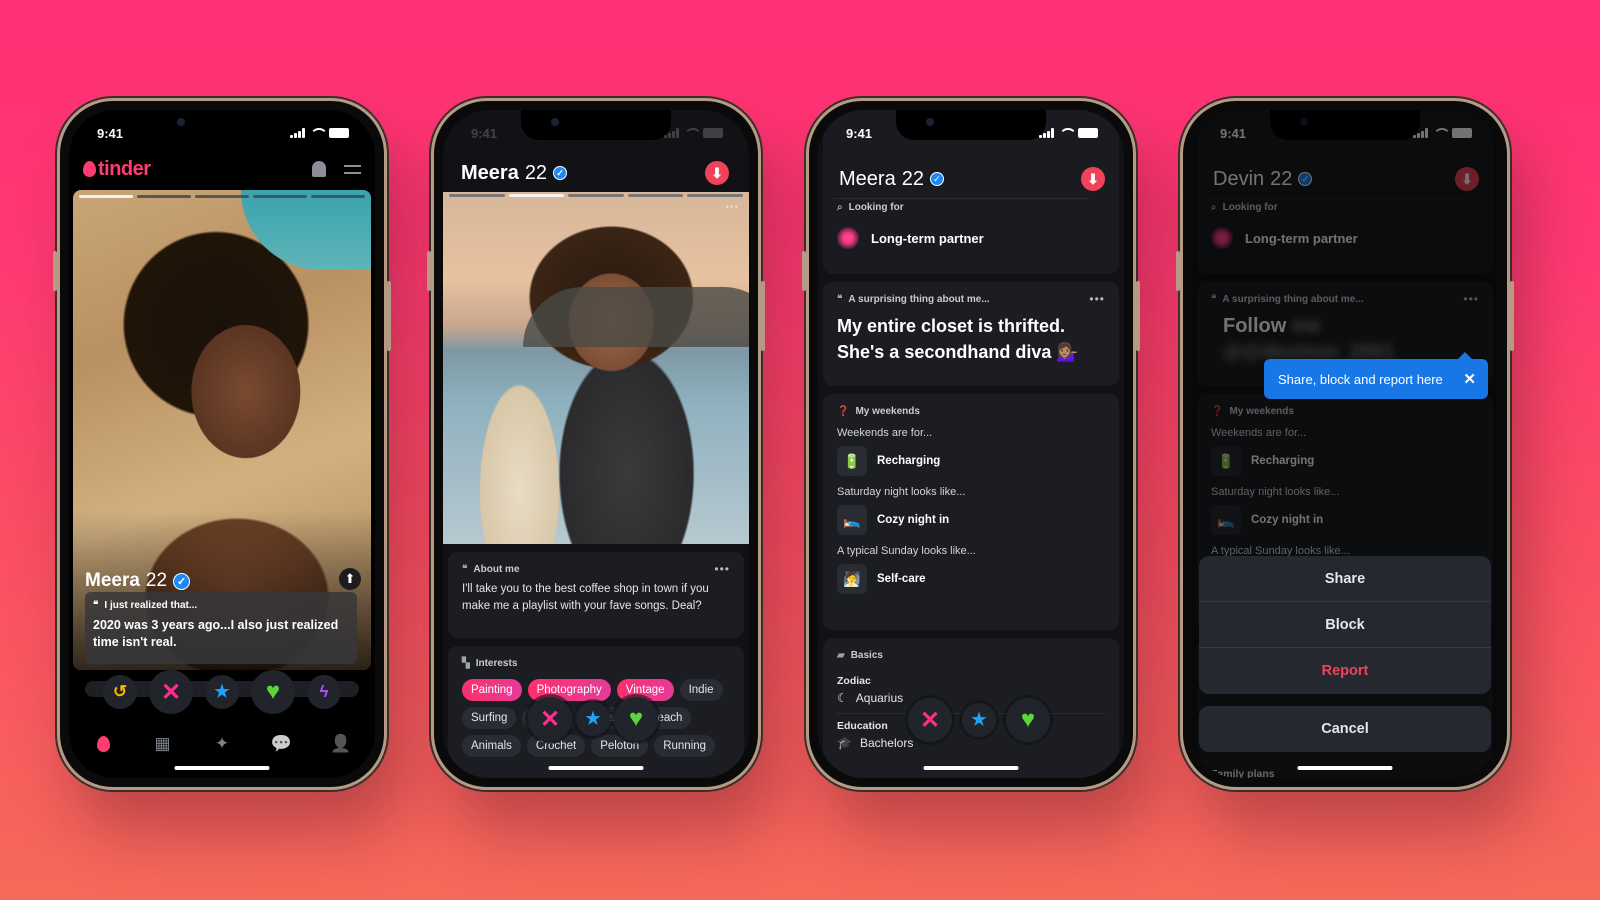  I want to click on spa-emoji-icon: 🧖, so click(852, 579).